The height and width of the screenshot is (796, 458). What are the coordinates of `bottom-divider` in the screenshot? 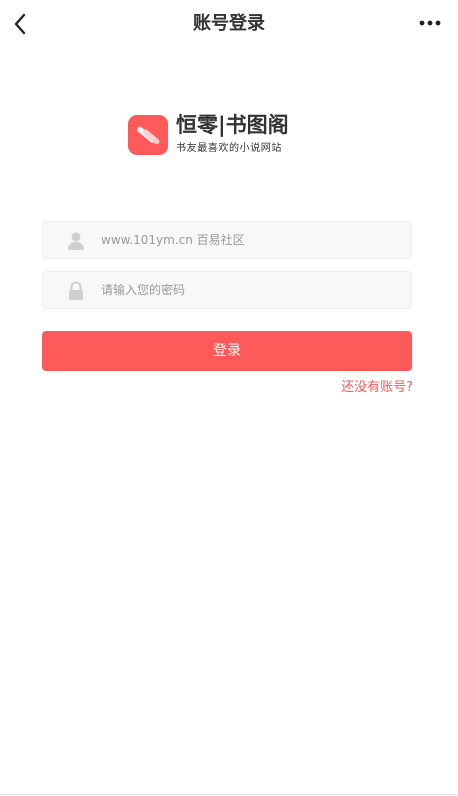 It's located at (229, 794).